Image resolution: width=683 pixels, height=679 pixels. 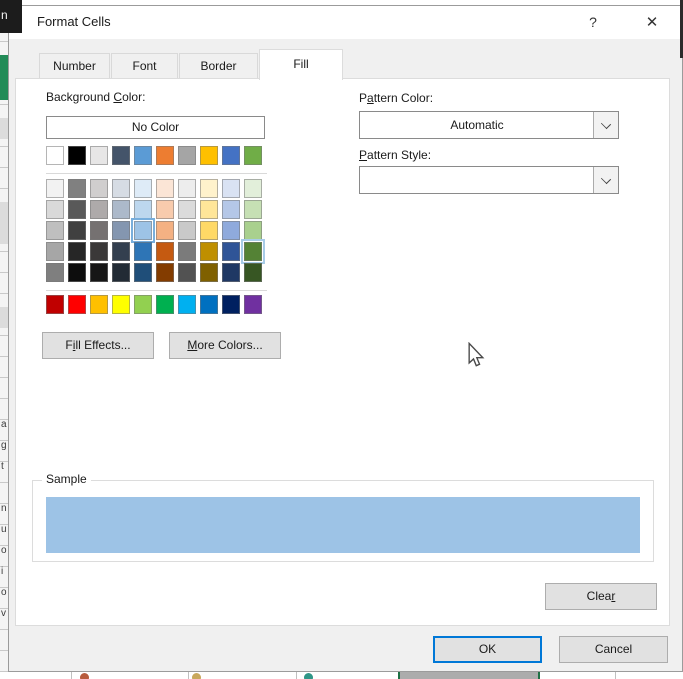 I want to click on mouse-cursor, so click(x=476, y=356).